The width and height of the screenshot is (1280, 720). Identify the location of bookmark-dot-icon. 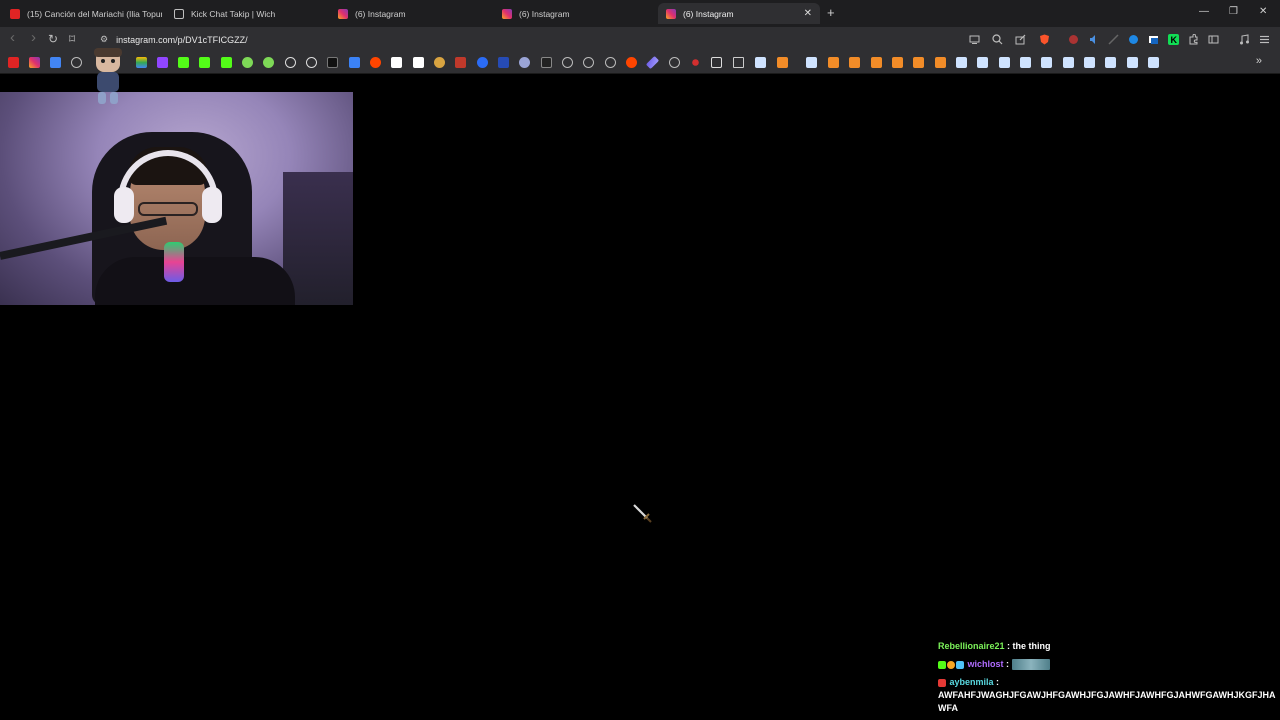
(695, 62).